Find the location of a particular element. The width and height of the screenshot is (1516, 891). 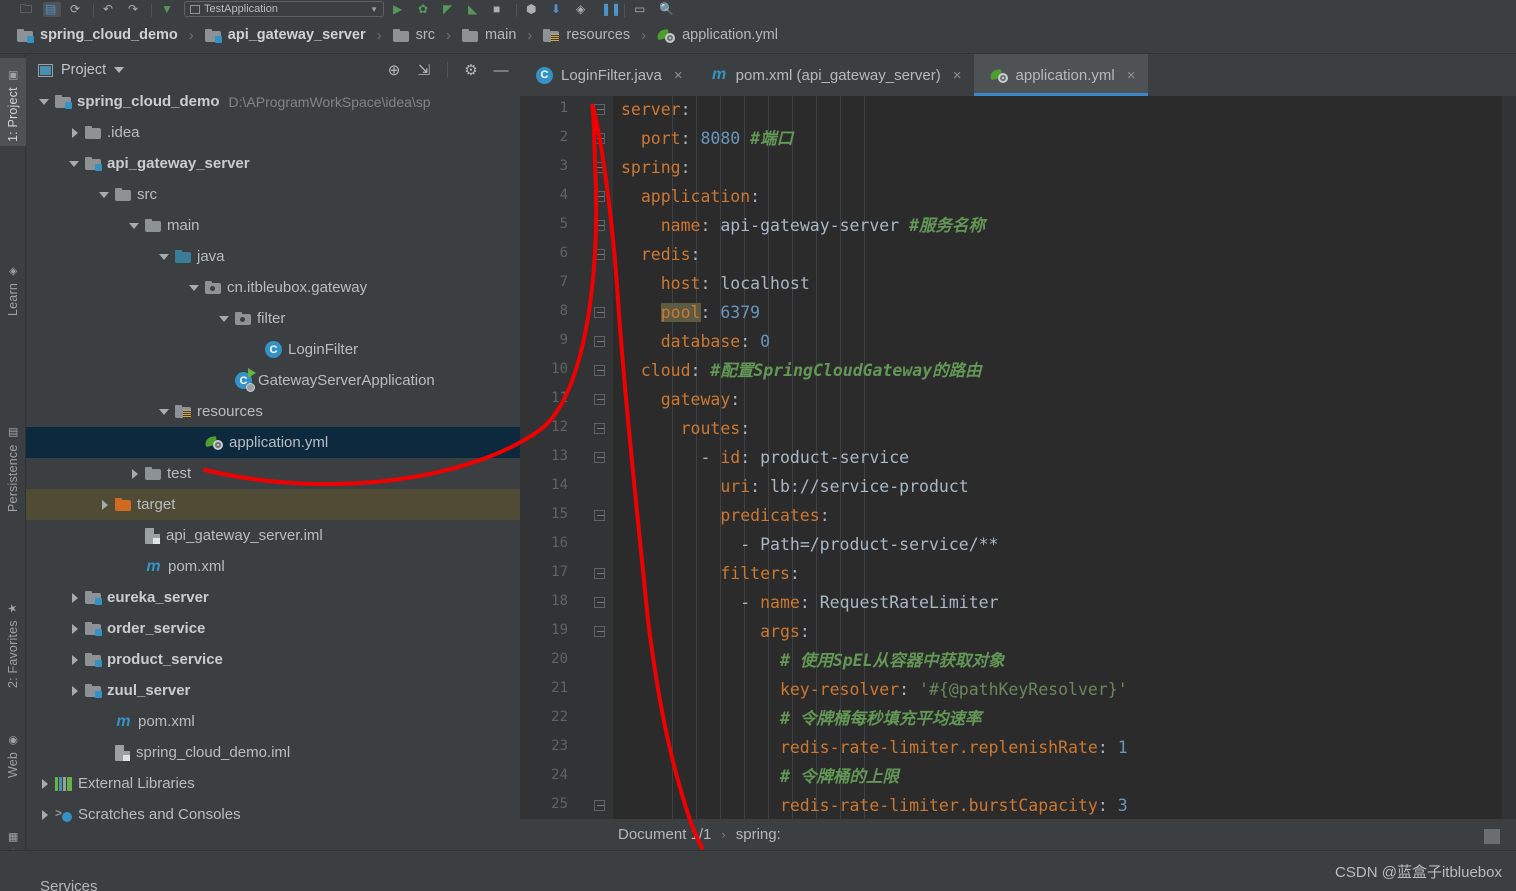

tree-node-resources: resources is located at coordinates (273, 411).